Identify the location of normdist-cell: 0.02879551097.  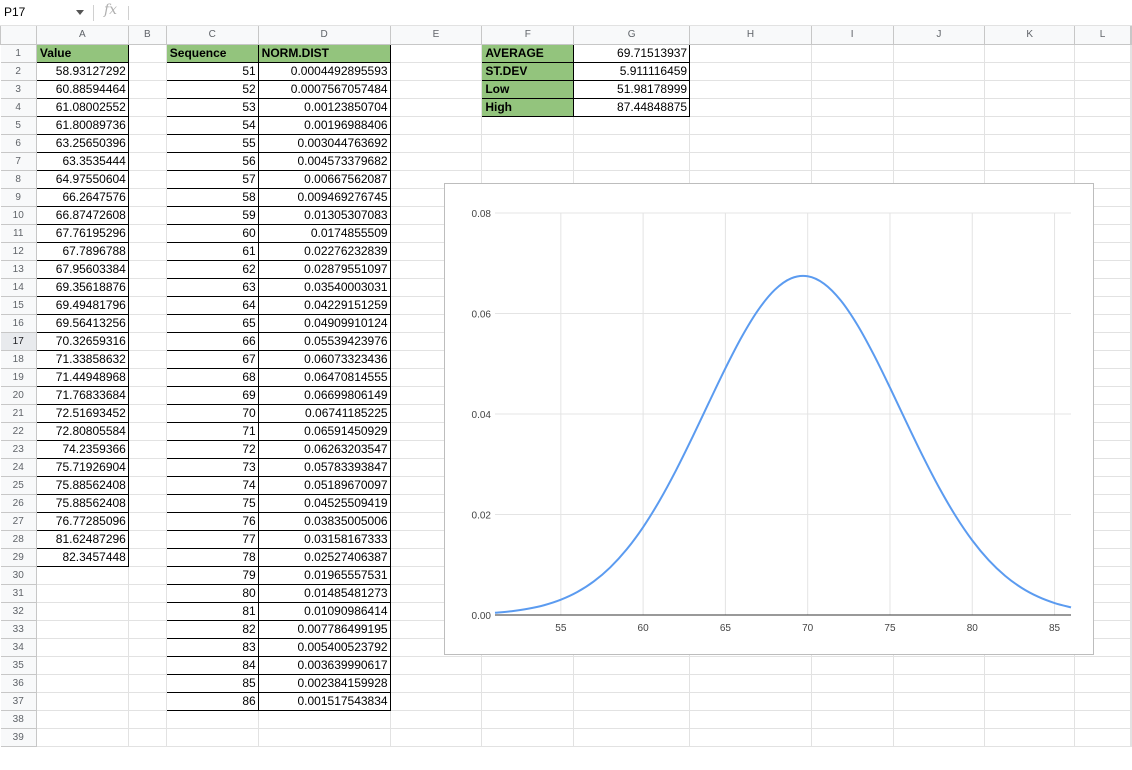
(324, 269).